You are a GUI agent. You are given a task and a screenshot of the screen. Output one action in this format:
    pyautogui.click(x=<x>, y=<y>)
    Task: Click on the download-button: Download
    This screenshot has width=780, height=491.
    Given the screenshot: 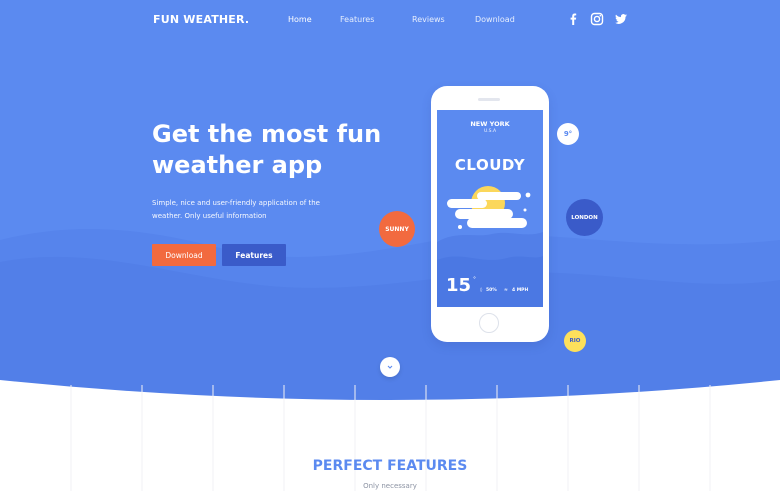 What is the action you would take?
    pyautogui.click(x=184, y=255)
    